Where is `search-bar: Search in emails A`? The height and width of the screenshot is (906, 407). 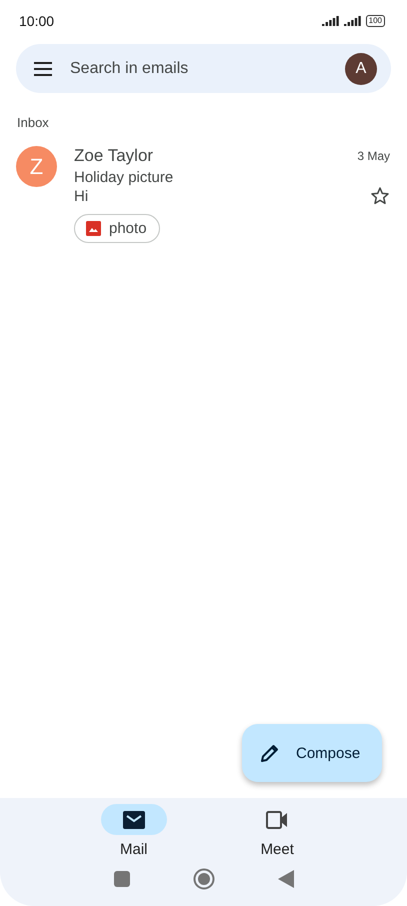
search-bar: Search in emails A is located at coordinates (203, 68).